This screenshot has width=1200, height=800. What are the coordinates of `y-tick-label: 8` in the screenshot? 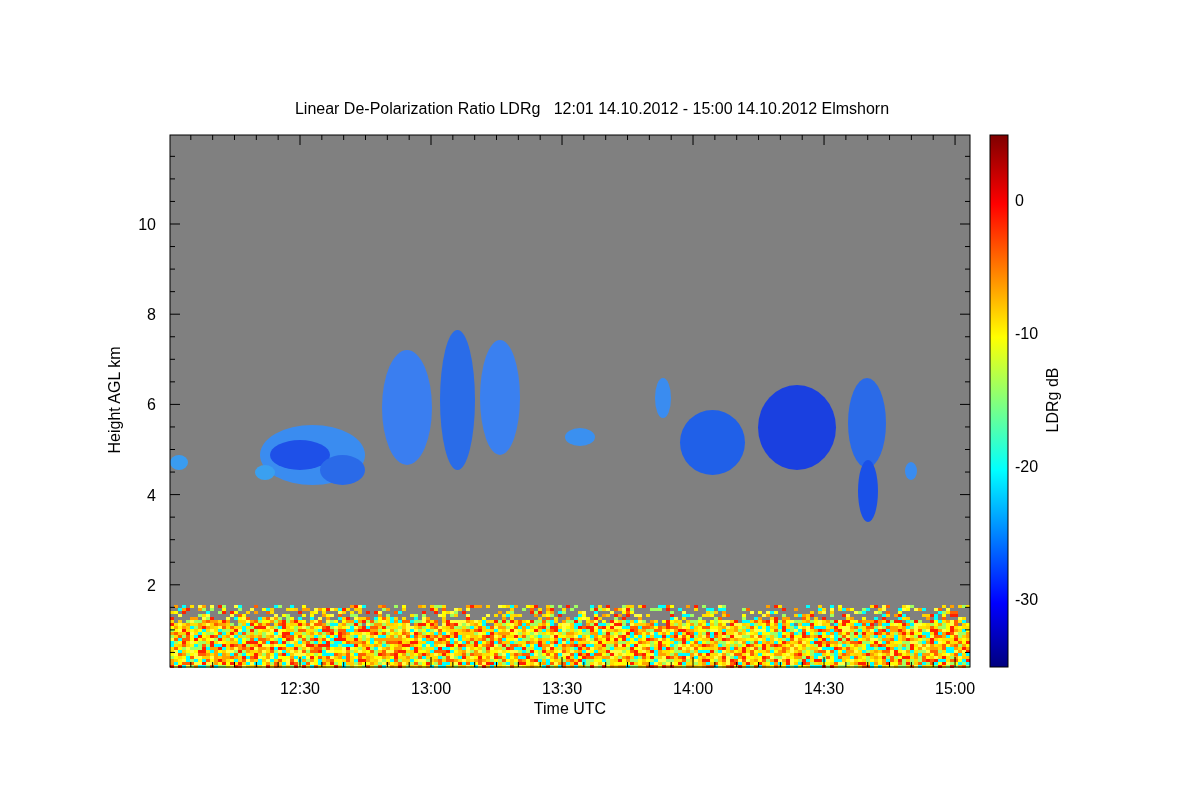 It's located at (151, 315).